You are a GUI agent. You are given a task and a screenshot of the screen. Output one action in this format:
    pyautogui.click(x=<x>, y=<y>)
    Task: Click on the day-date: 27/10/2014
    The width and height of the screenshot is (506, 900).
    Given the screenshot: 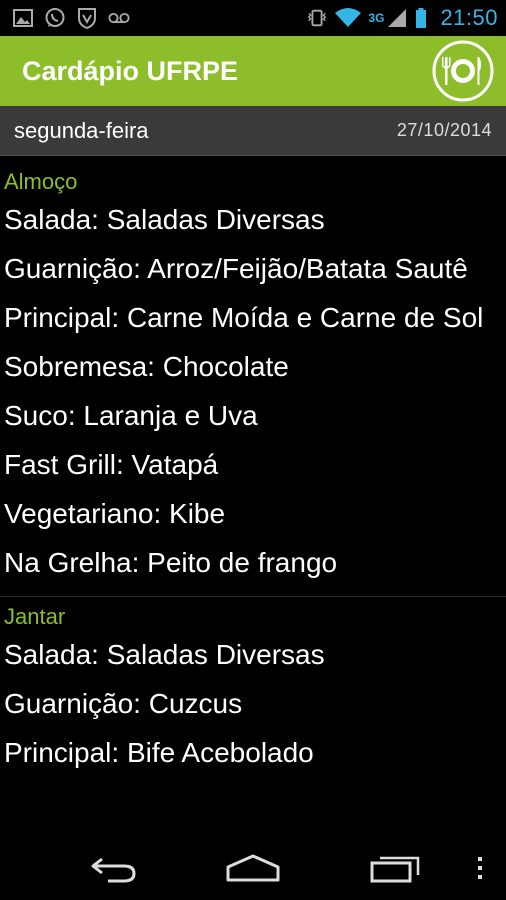 What is the action you would take?
    pyautogui.click(x=444, y=130)
    